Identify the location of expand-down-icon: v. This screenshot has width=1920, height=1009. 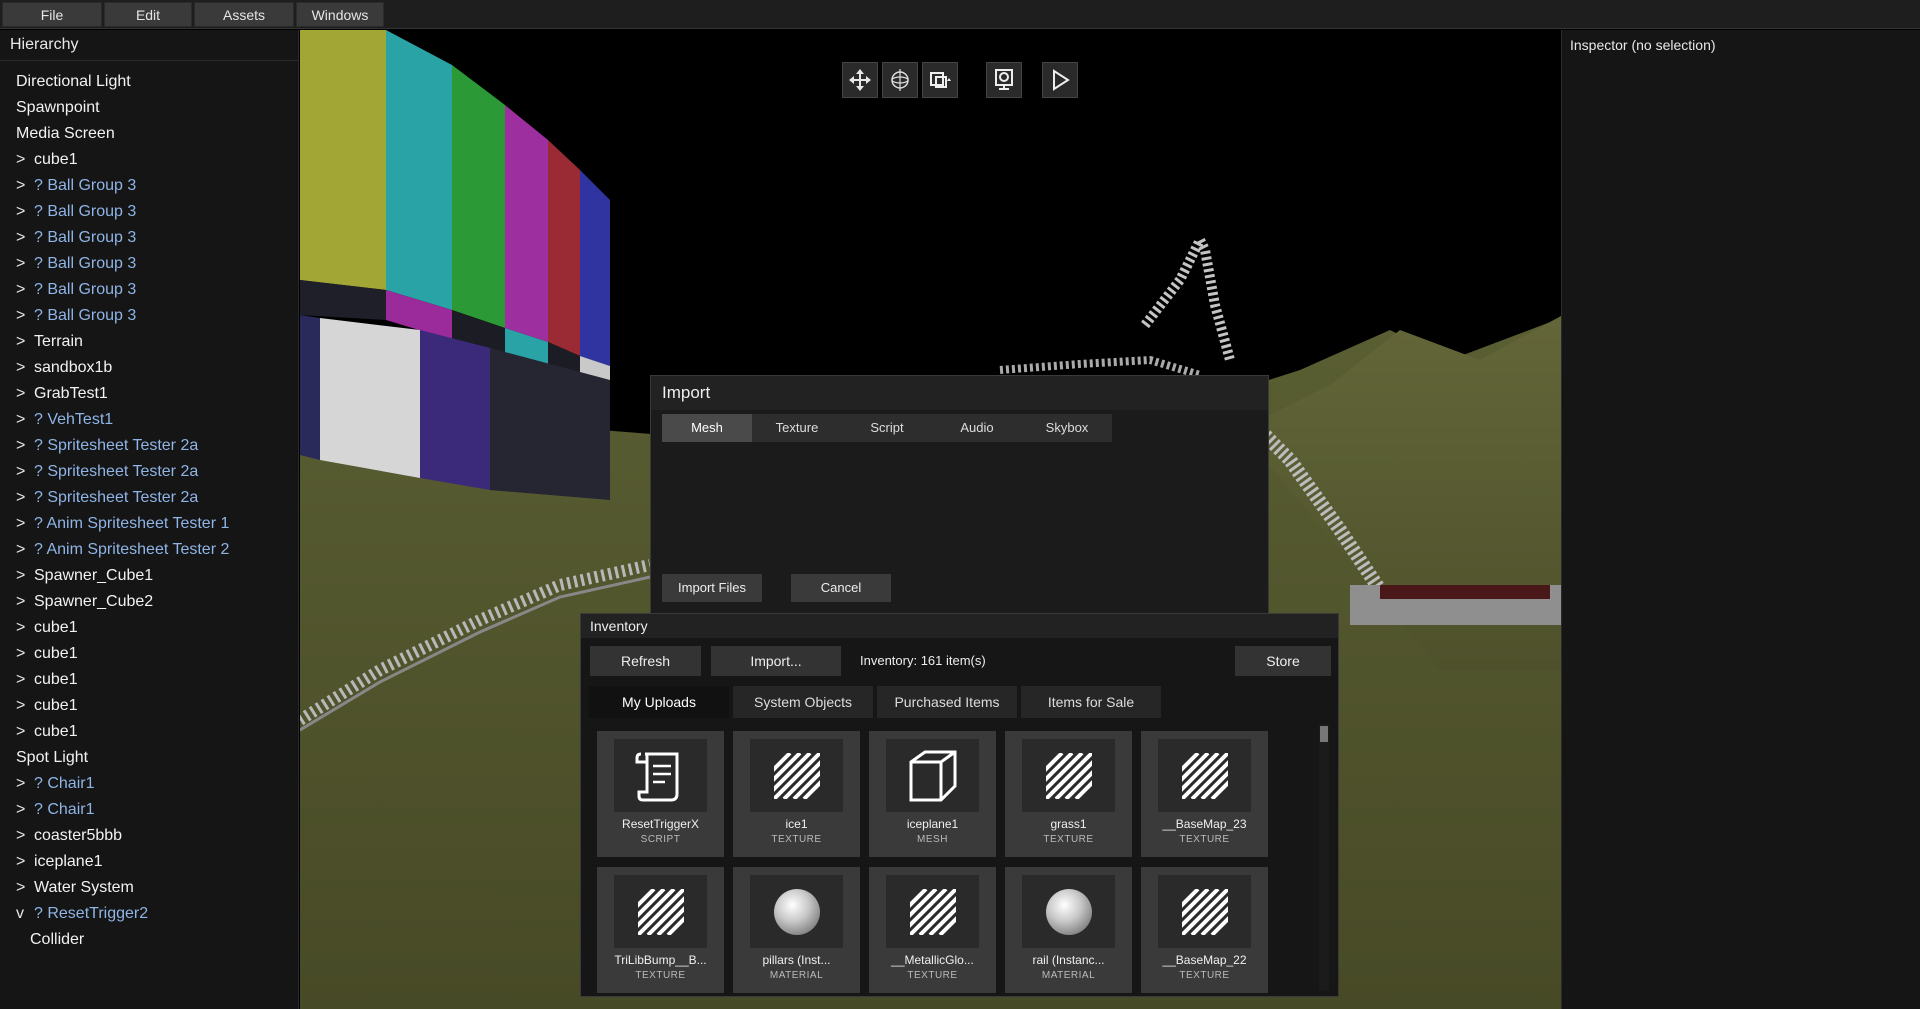
(25, 914).